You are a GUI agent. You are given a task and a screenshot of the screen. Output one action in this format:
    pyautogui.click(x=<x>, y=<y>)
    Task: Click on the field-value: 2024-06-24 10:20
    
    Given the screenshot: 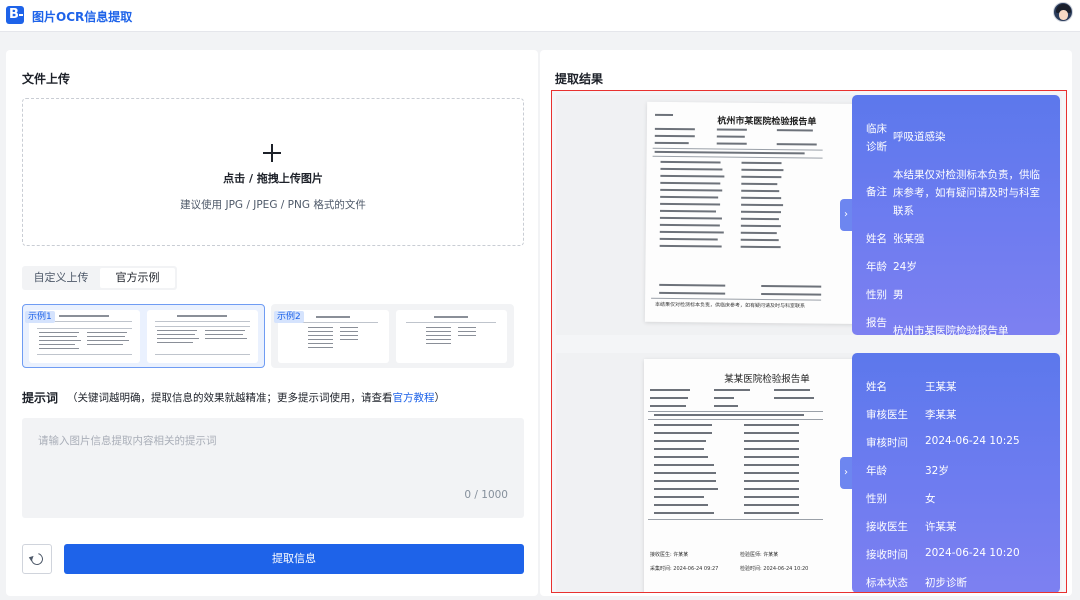 What is the action you would take?
    pyautogui.click(x=972, y=553)
    